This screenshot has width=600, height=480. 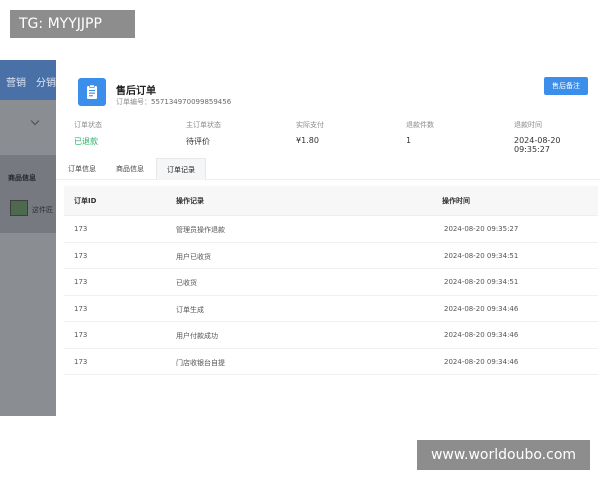 I want to click on table-header: 订单ID 操作记录 操作时间, so click(x=331, y=201).